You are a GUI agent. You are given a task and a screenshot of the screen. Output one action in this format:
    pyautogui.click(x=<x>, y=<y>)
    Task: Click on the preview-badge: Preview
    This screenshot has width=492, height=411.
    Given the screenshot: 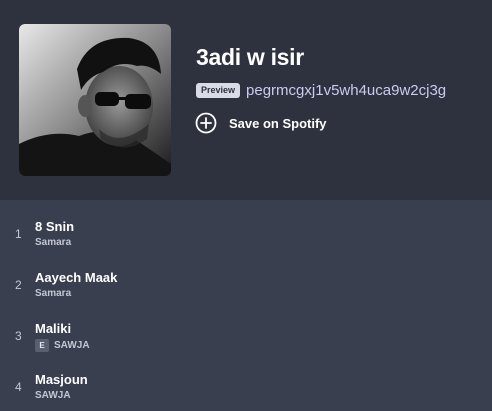 What is the action you would take?
    pyautogui.click(x=218, y=90)
    